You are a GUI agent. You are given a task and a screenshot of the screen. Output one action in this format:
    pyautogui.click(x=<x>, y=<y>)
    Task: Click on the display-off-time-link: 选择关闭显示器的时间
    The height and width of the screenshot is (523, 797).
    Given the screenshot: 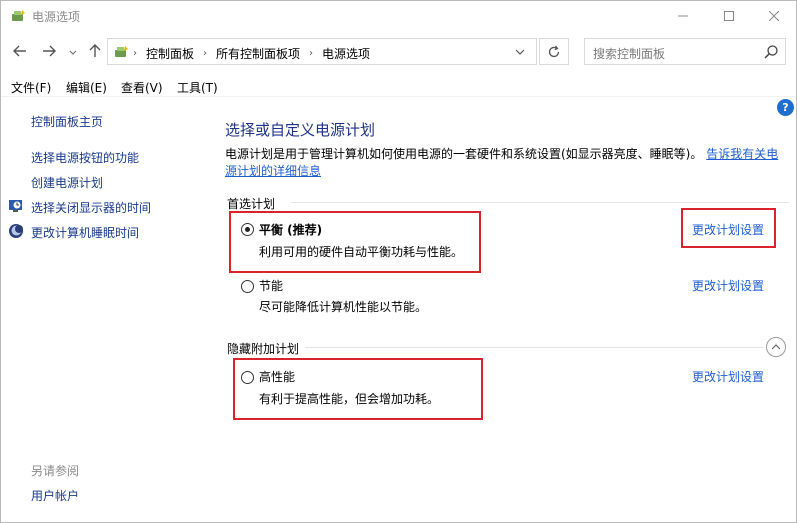 What is the action you would take?
    pyautogui.click(x=91, y=207)
    